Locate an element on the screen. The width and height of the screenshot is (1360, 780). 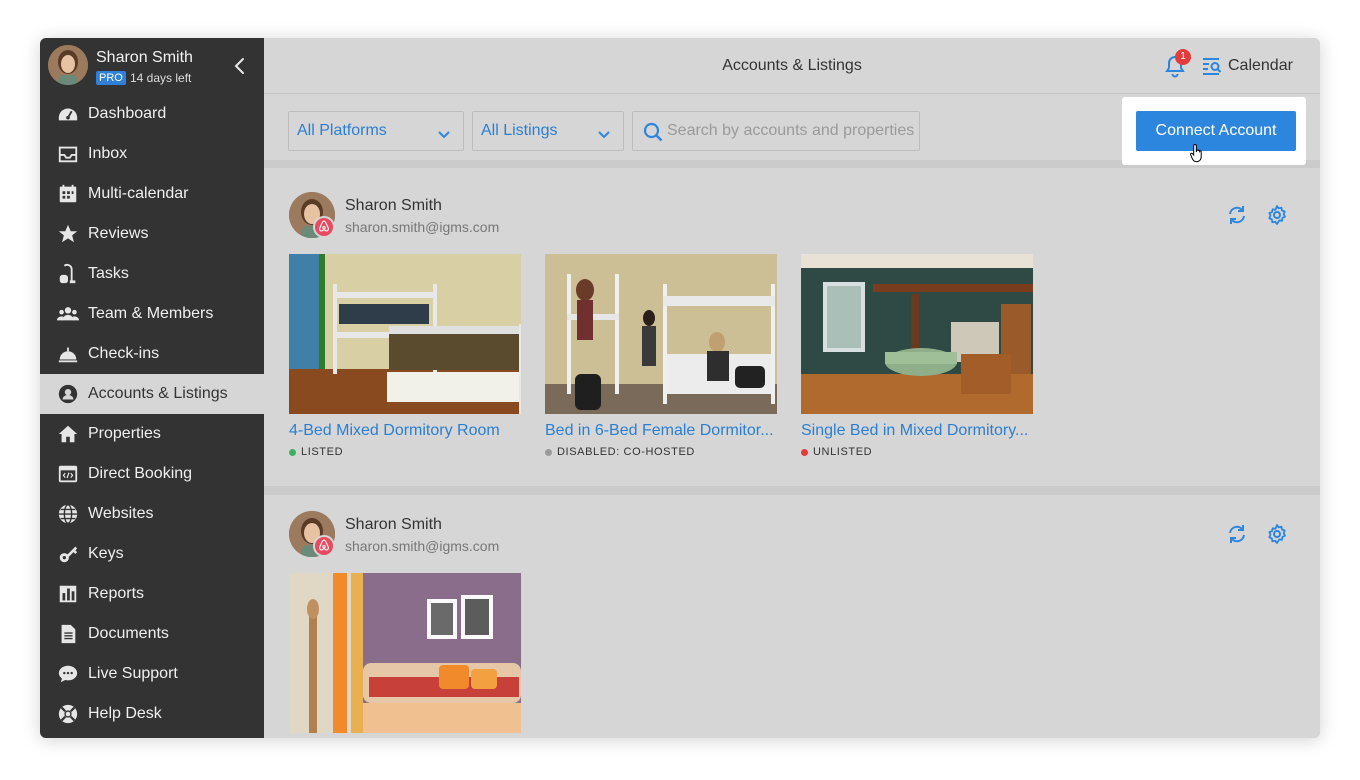
sidebar-item-reviews: Reviews is located at coordinates (152, 234).